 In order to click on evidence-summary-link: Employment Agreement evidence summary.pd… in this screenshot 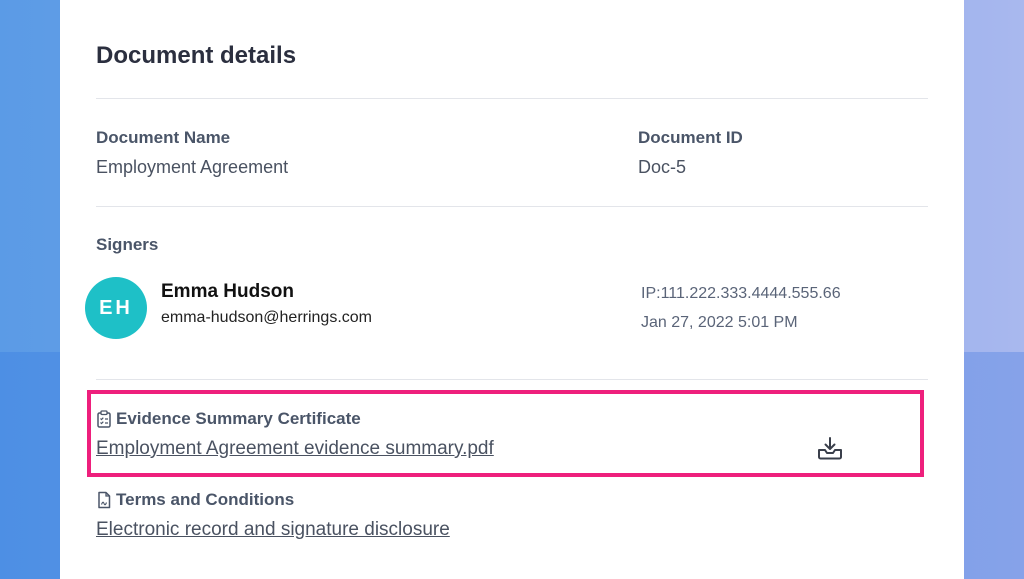, I will do `click(295, 449)`.